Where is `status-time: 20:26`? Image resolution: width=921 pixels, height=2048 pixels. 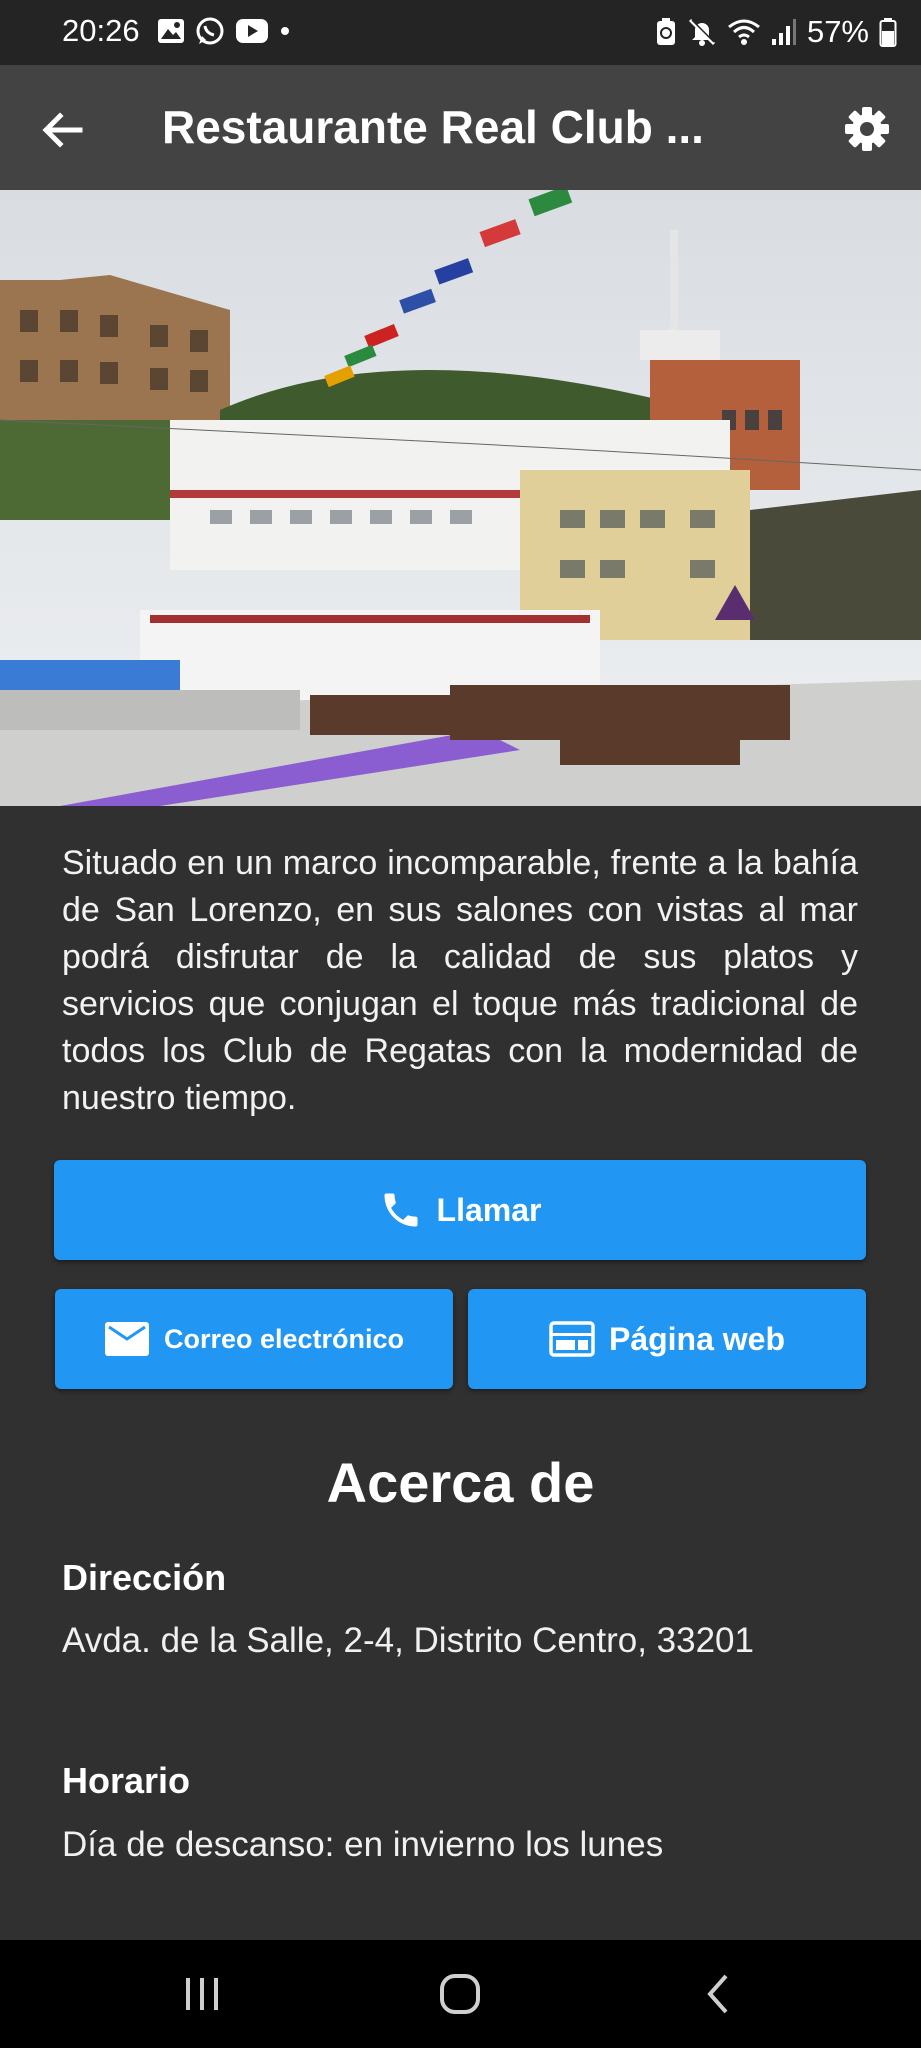
status-time: 20:26 is located at coordinates (101, 30).